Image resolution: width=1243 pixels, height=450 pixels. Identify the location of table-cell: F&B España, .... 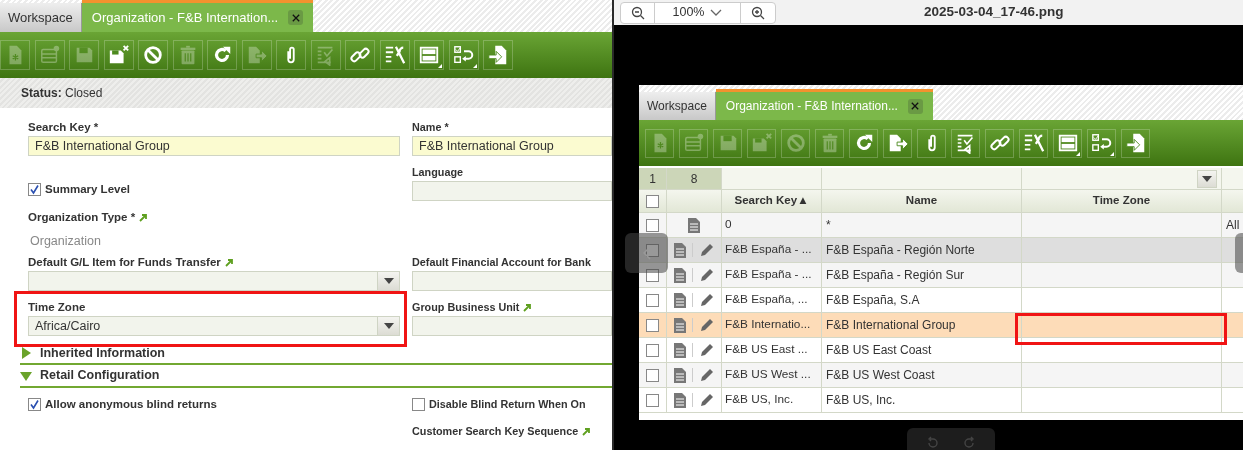
(772, 300).